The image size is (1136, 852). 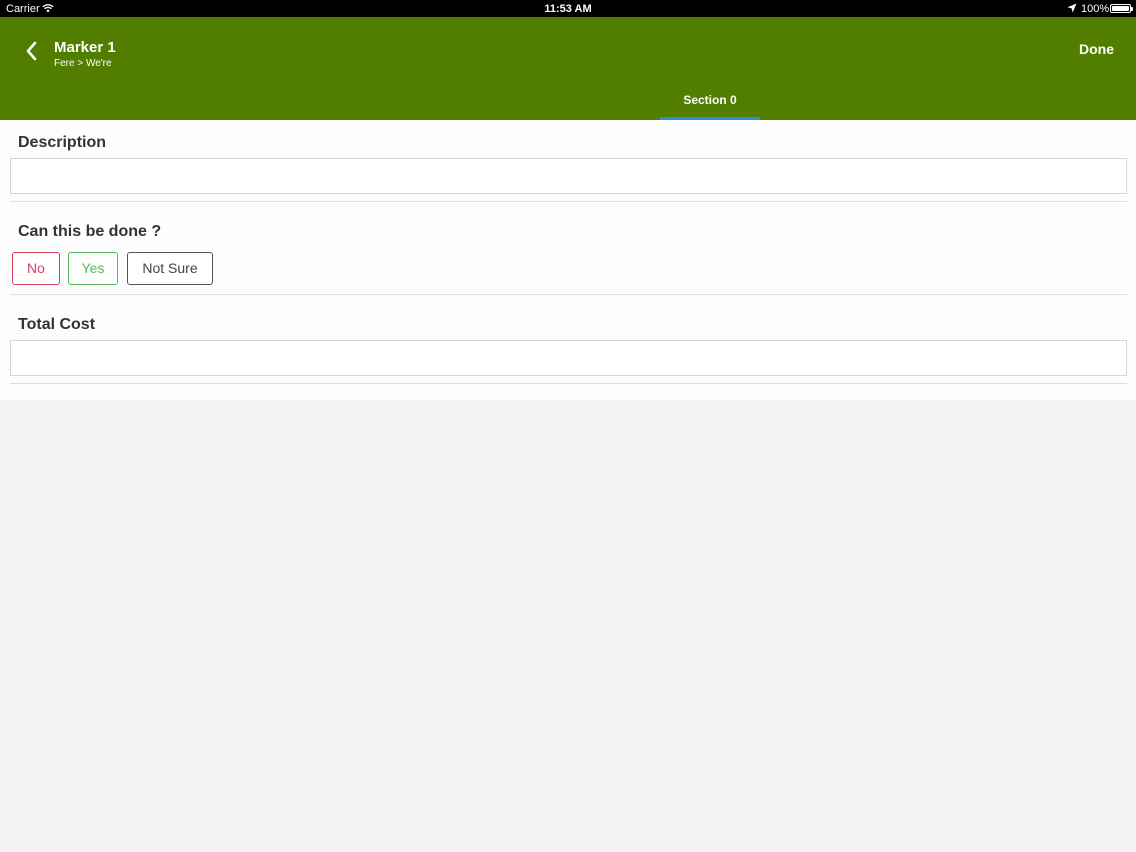 What do you see at coordinates (170, 268) in the screenshot?
I see `not-sure-button: Not Sure` at bounding box center [170, 268].